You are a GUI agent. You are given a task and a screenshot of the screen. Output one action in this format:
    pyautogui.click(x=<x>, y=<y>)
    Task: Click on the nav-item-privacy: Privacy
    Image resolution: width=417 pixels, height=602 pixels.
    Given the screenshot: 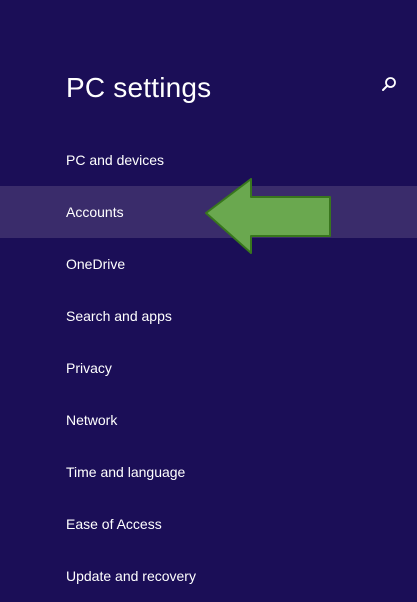 What is the action you would take?
    pyautogui.click(x=208, y=368)
    